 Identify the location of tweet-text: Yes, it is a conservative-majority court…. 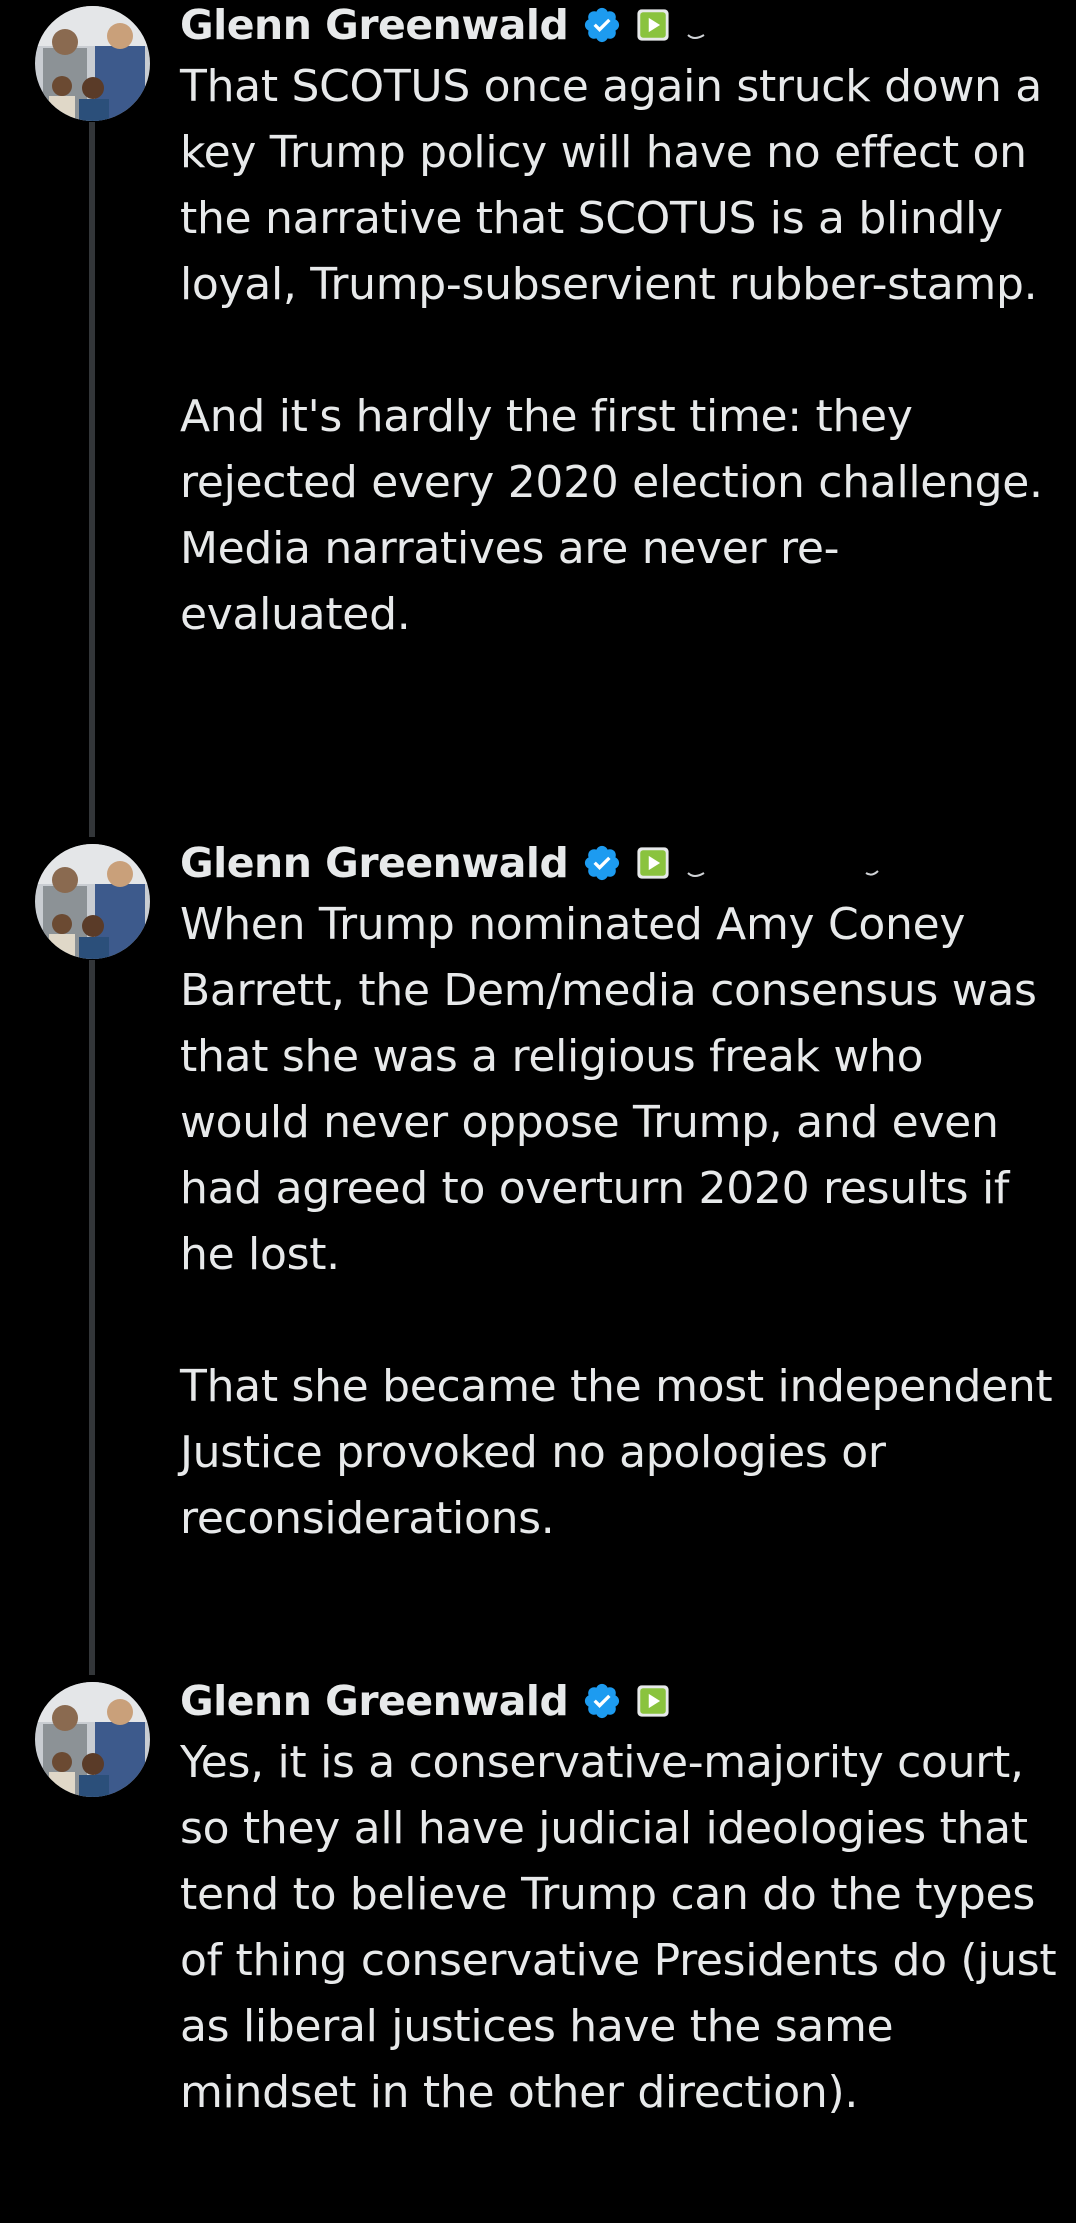
(618, 1927).